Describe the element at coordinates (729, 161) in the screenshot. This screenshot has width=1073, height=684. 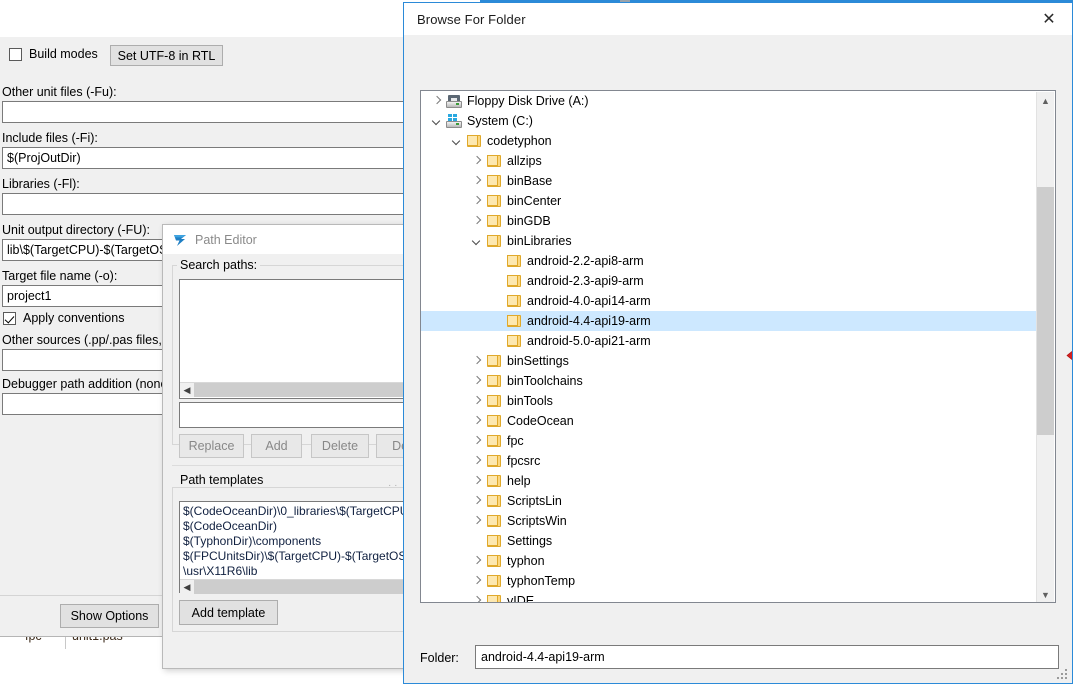
I see `tree-item: allzips` at that location.